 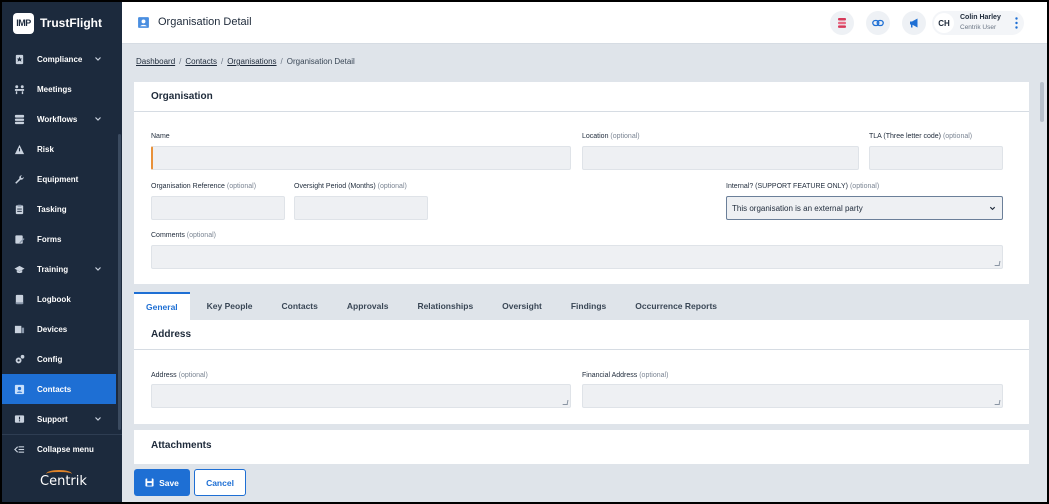 I want to click on tab-contacts: Contacts, so click(x=299, y=306).